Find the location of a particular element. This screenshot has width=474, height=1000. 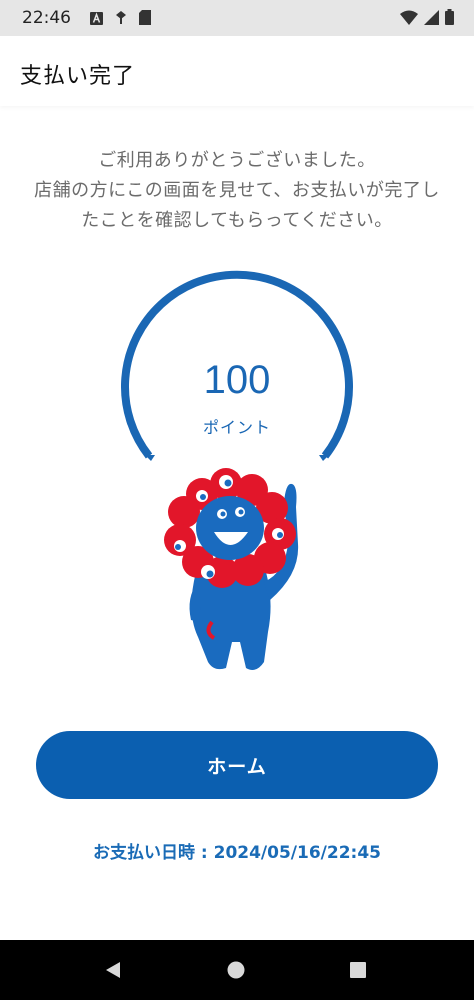

payment-datetime: お支払い日時 : 2024/05/16/22:45 is located at coordinates (236, 853).